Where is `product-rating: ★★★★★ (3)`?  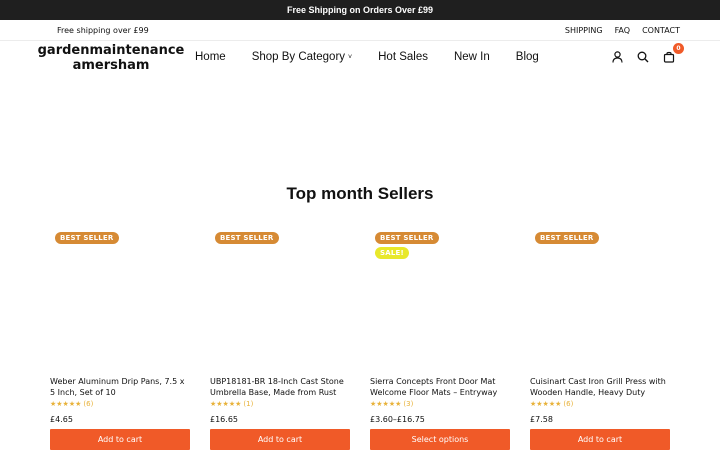
product-rating: ★★★★★ (3) is located at coordinates (391, 404).